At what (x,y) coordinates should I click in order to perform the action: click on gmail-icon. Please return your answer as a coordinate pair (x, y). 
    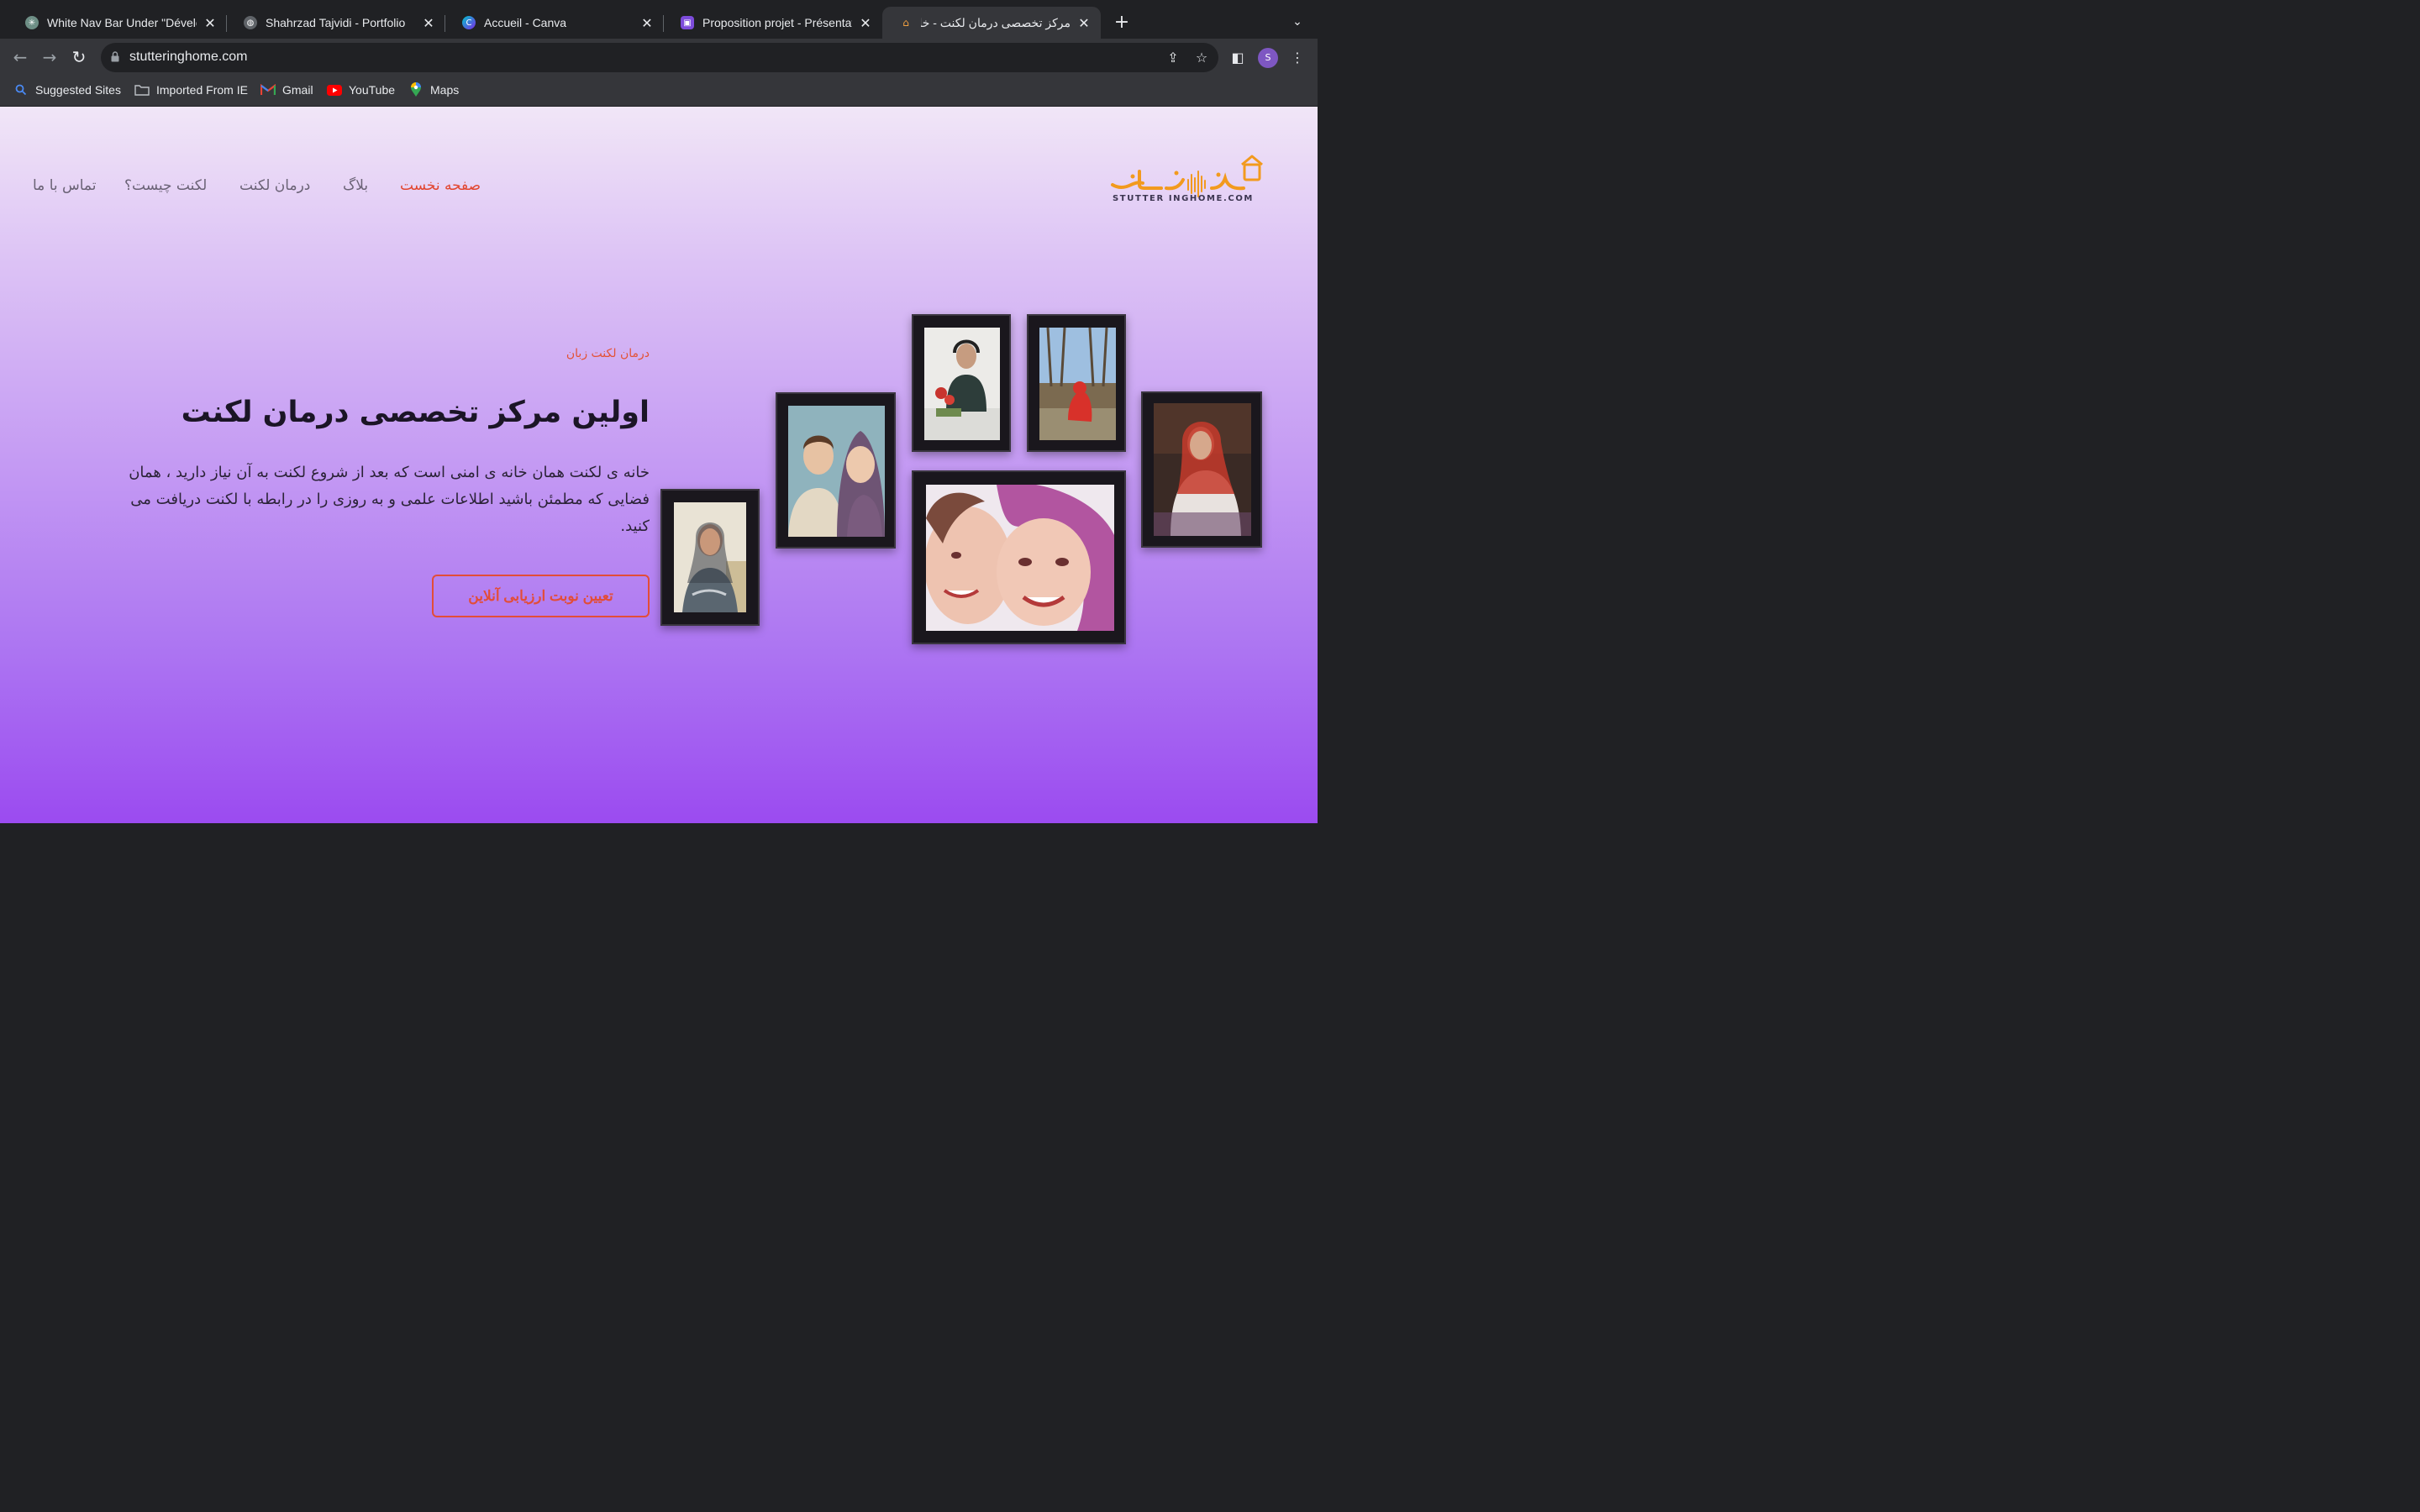
    Looking at the image, I should click on (268, 90).